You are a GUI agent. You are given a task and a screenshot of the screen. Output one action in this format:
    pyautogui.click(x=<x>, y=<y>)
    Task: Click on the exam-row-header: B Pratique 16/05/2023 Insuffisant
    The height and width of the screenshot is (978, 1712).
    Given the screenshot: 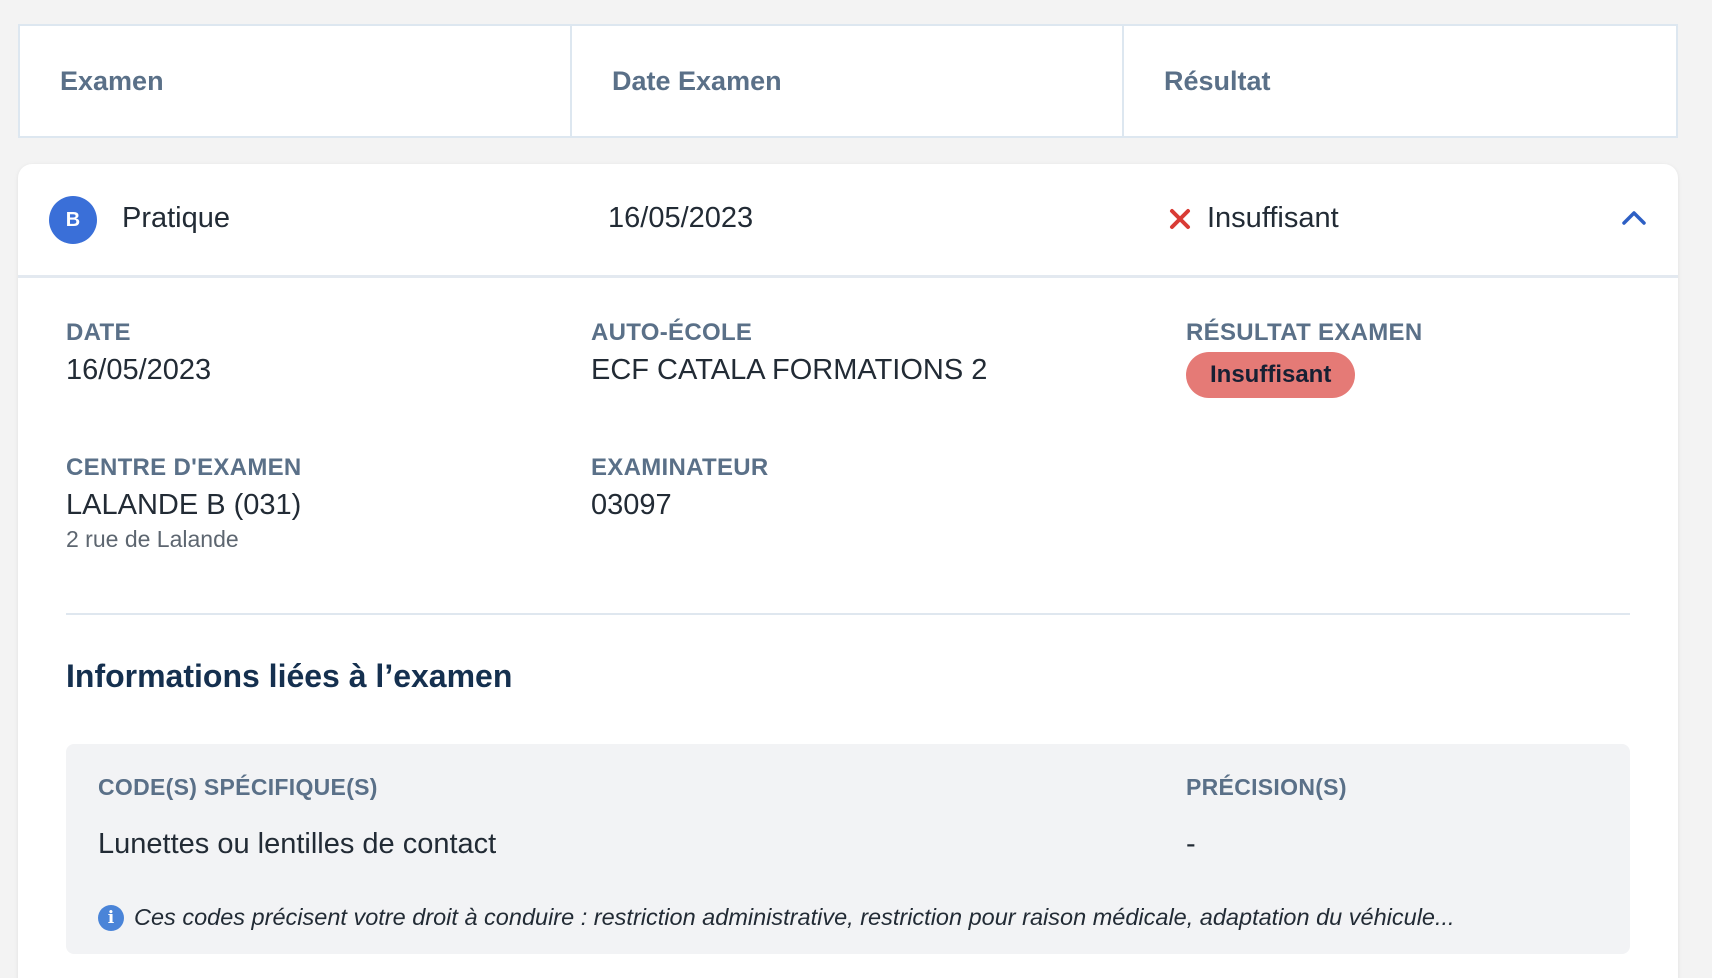 What is the action you would take?
    pyautogui.click(x=848, y=221)
    